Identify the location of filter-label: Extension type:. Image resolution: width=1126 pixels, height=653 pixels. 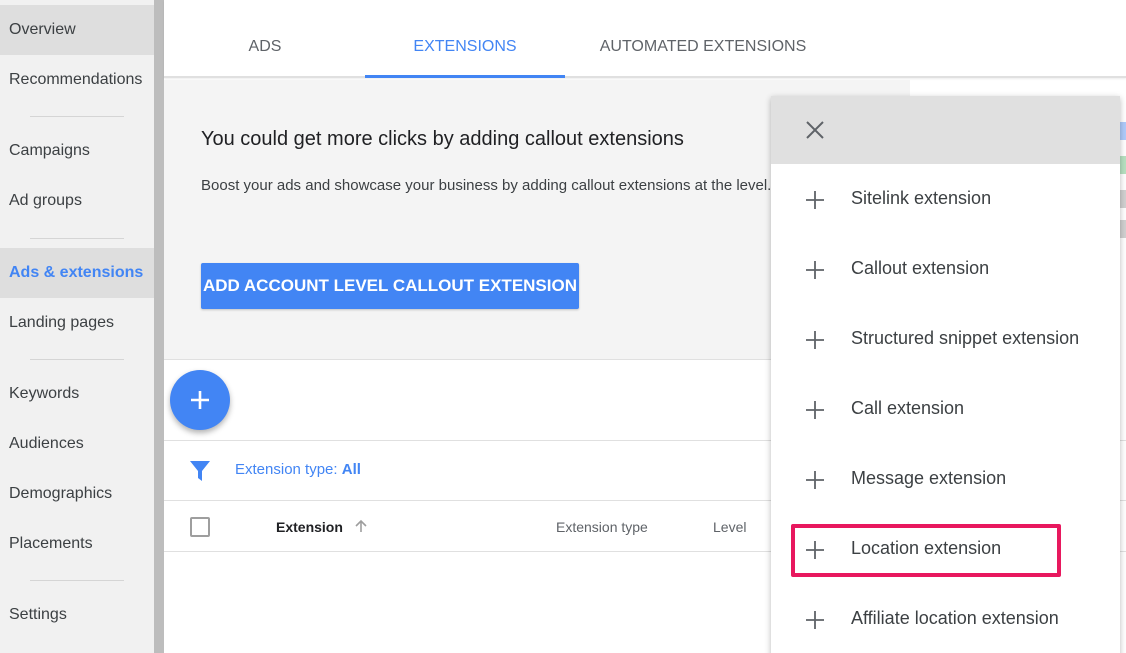
(288, 469).